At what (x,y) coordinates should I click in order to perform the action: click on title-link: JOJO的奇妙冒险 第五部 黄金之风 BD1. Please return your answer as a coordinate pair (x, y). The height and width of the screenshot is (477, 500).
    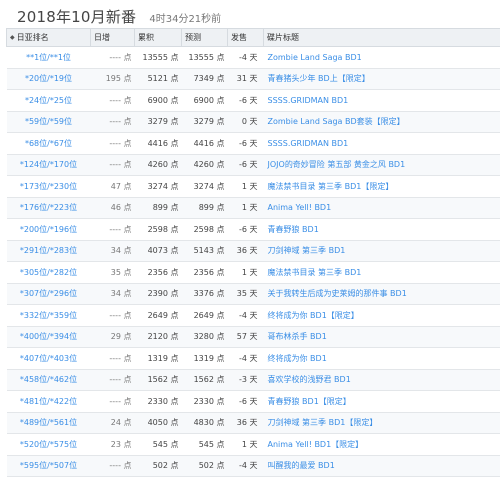
    Looking at the image, I should click on (382, 165).